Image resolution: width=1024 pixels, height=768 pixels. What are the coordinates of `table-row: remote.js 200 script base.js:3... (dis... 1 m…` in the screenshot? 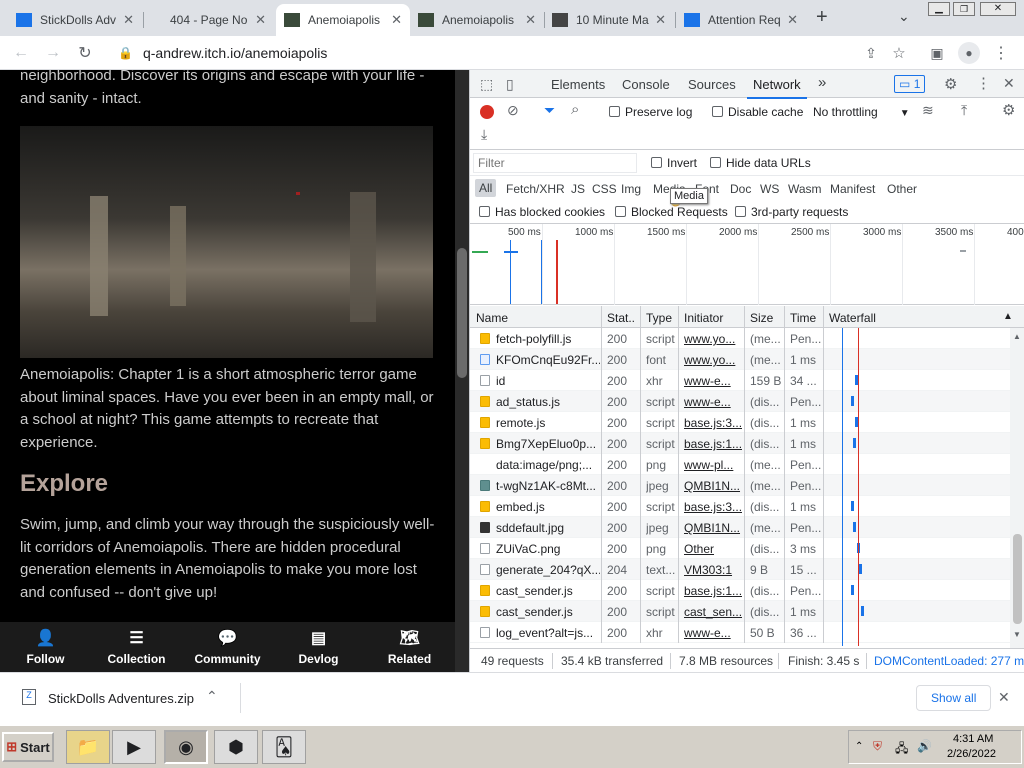 It's located at (740, 422).